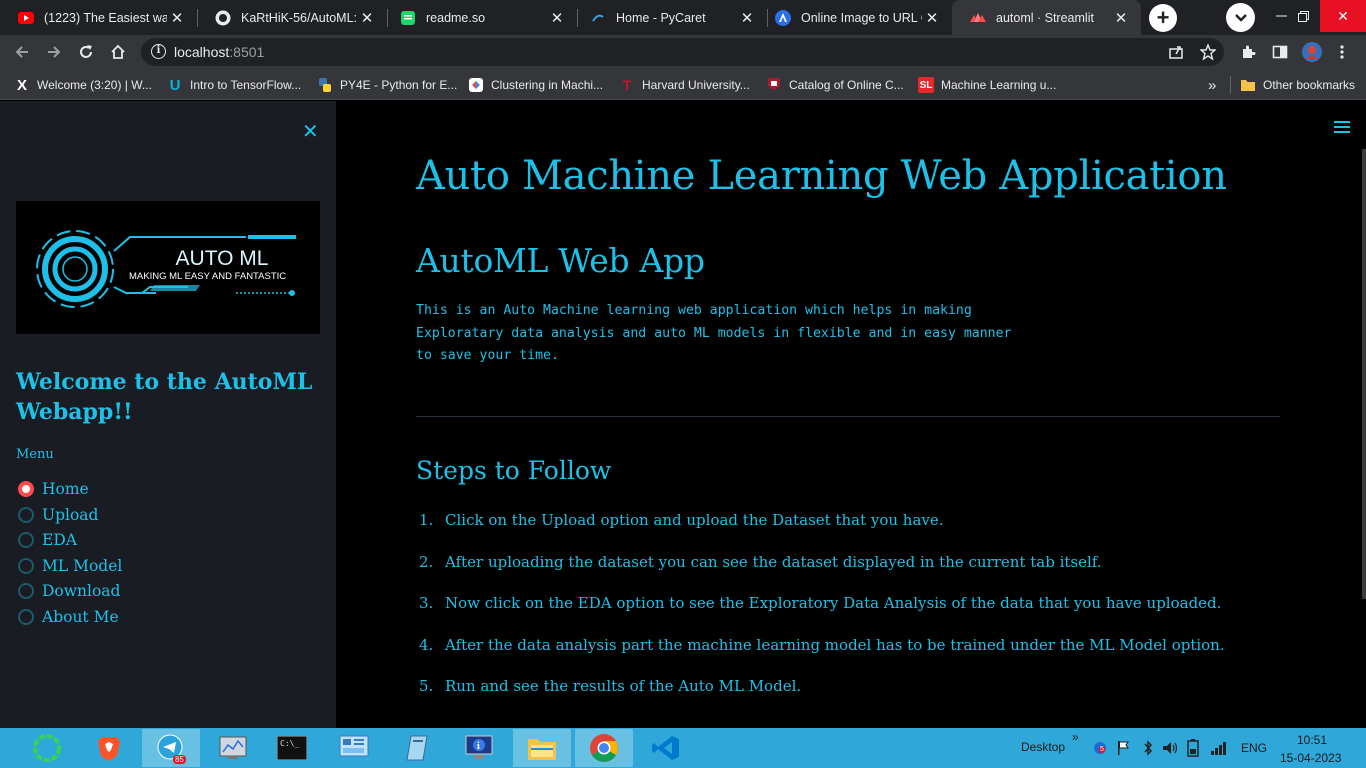 This screenshot has width=1366, height=768. What do you see at coordinates (26, 489) in the screenshot?
I see `radio-selected-icon` at bounding box center [26, 489].